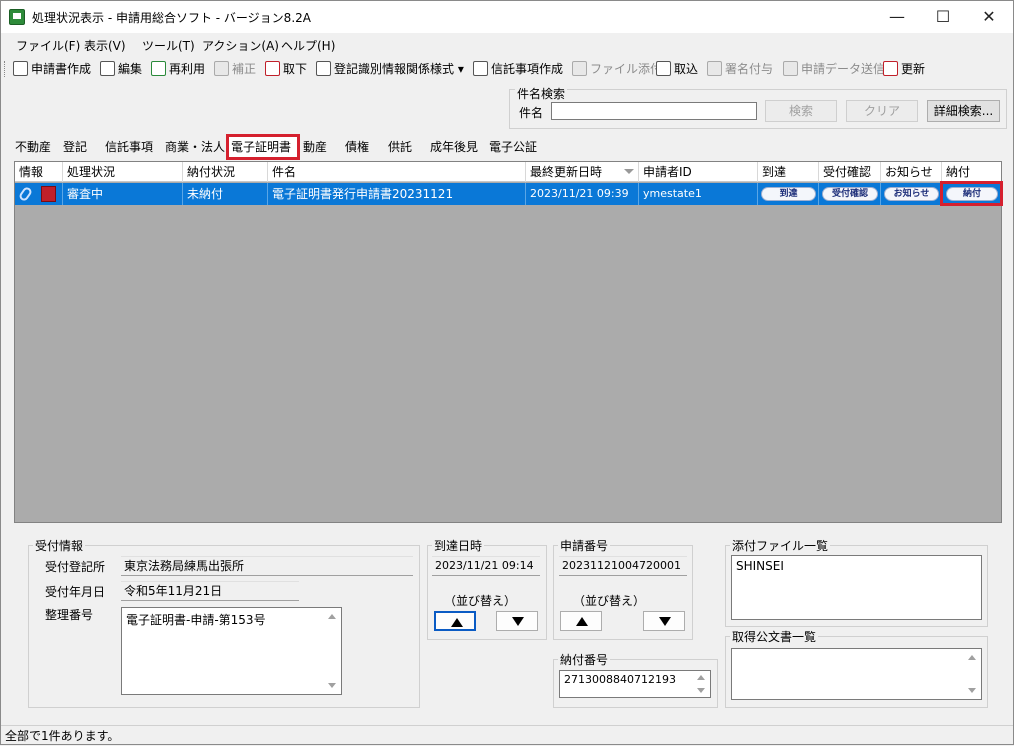  Describe the element at coordinates (25, 194) in the screenshot. I see `paperclip-icon` at that location.